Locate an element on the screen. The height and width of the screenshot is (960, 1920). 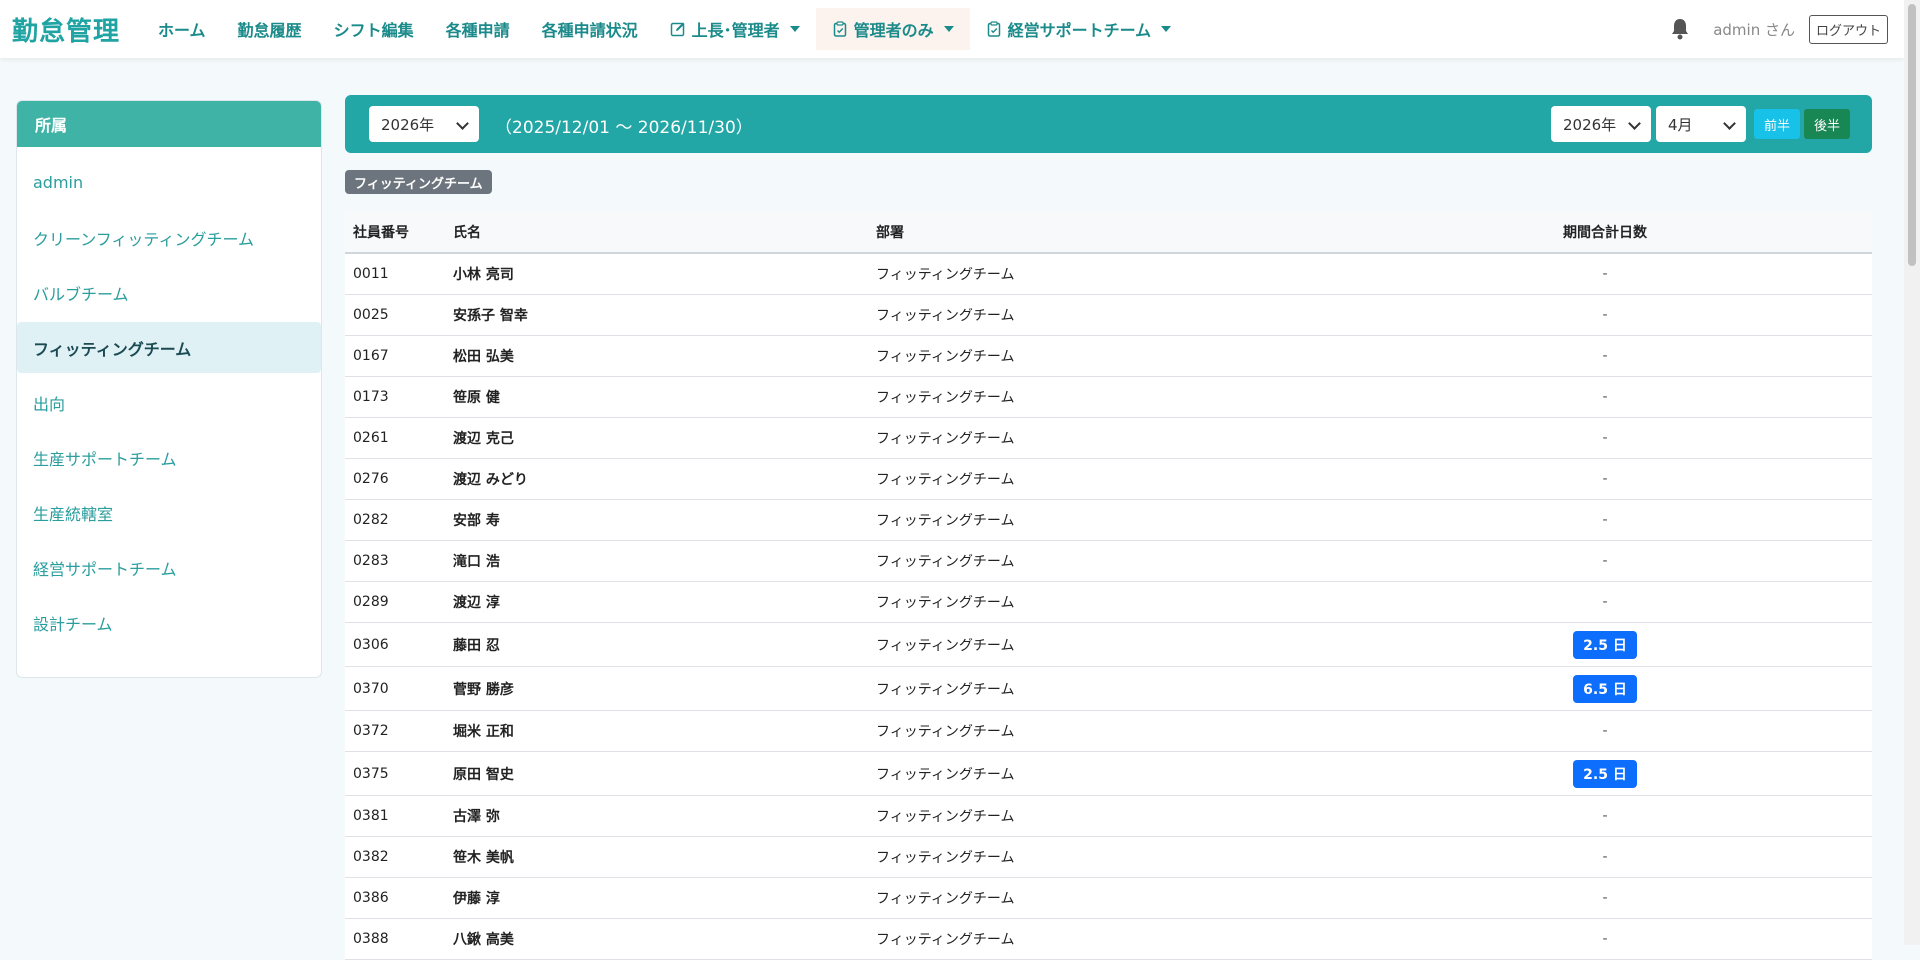
clipboard-icon is located at coordinates (993, 29).